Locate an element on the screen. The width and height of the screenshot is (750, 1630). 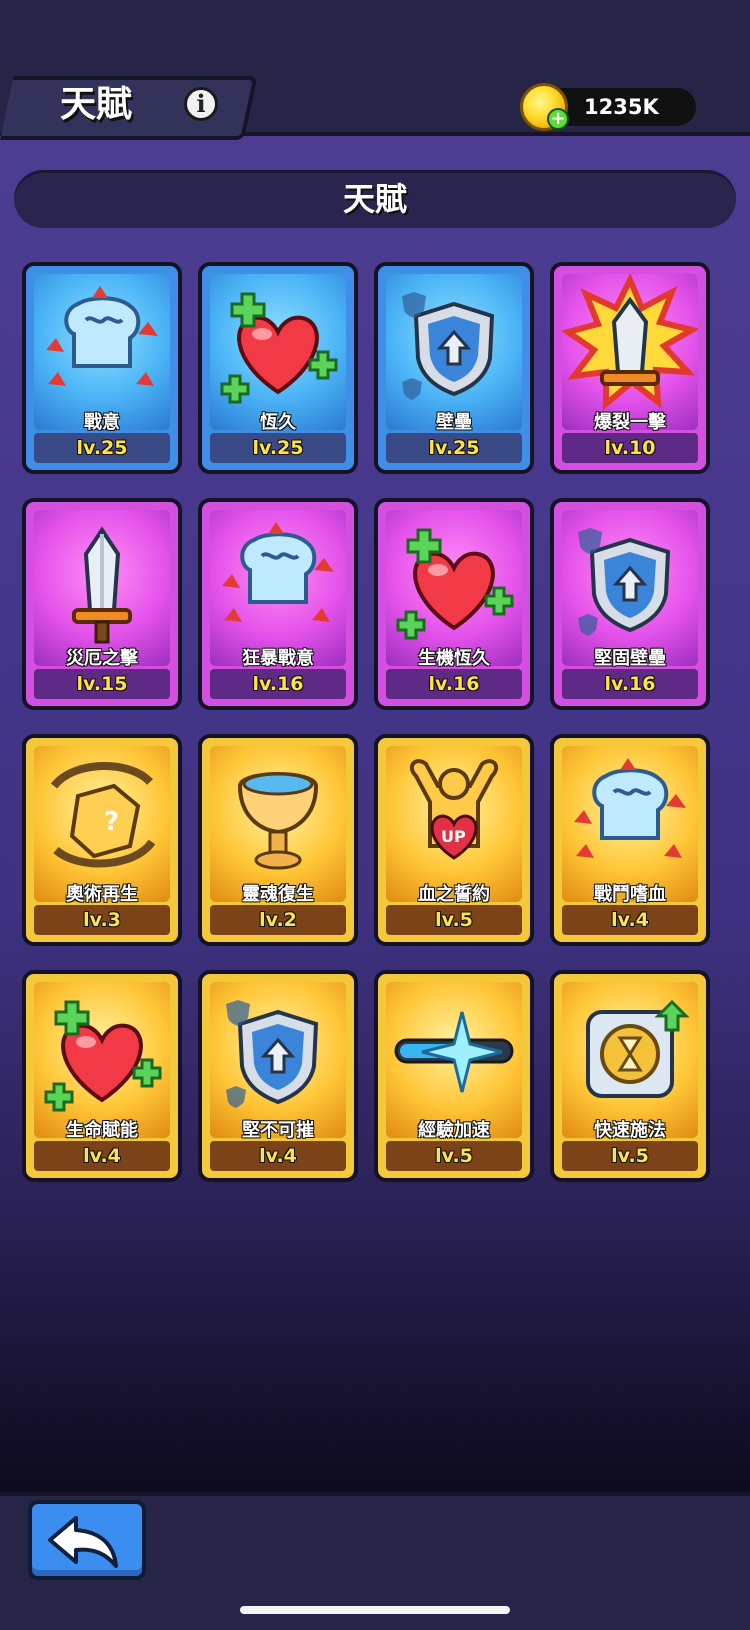
talent-card: 狂暴戰意 lv.16 is located at coordinates (278, 604).